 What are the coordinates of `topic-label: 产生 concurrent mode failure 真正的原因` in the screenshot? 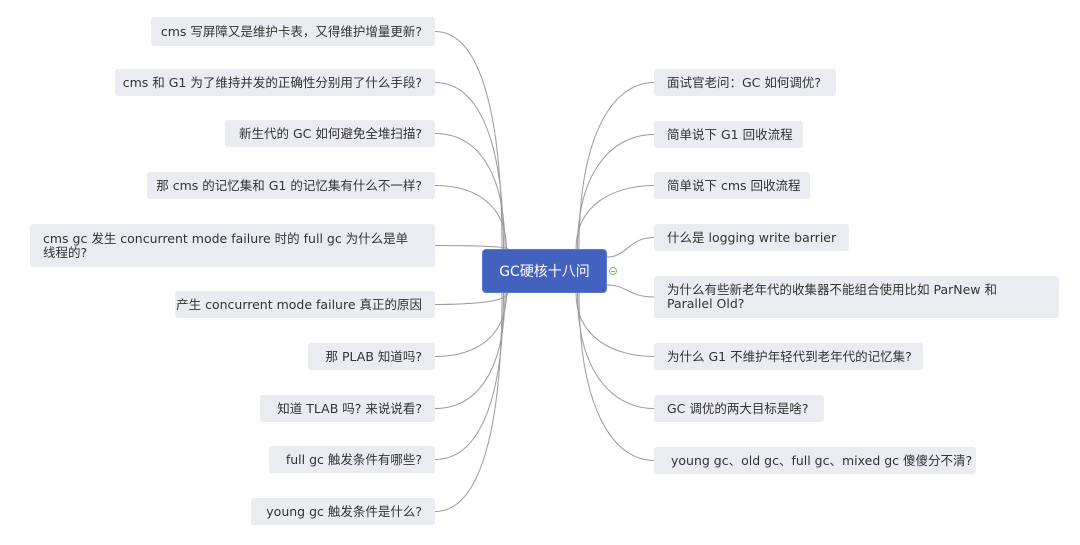 It's located at (299, 304).